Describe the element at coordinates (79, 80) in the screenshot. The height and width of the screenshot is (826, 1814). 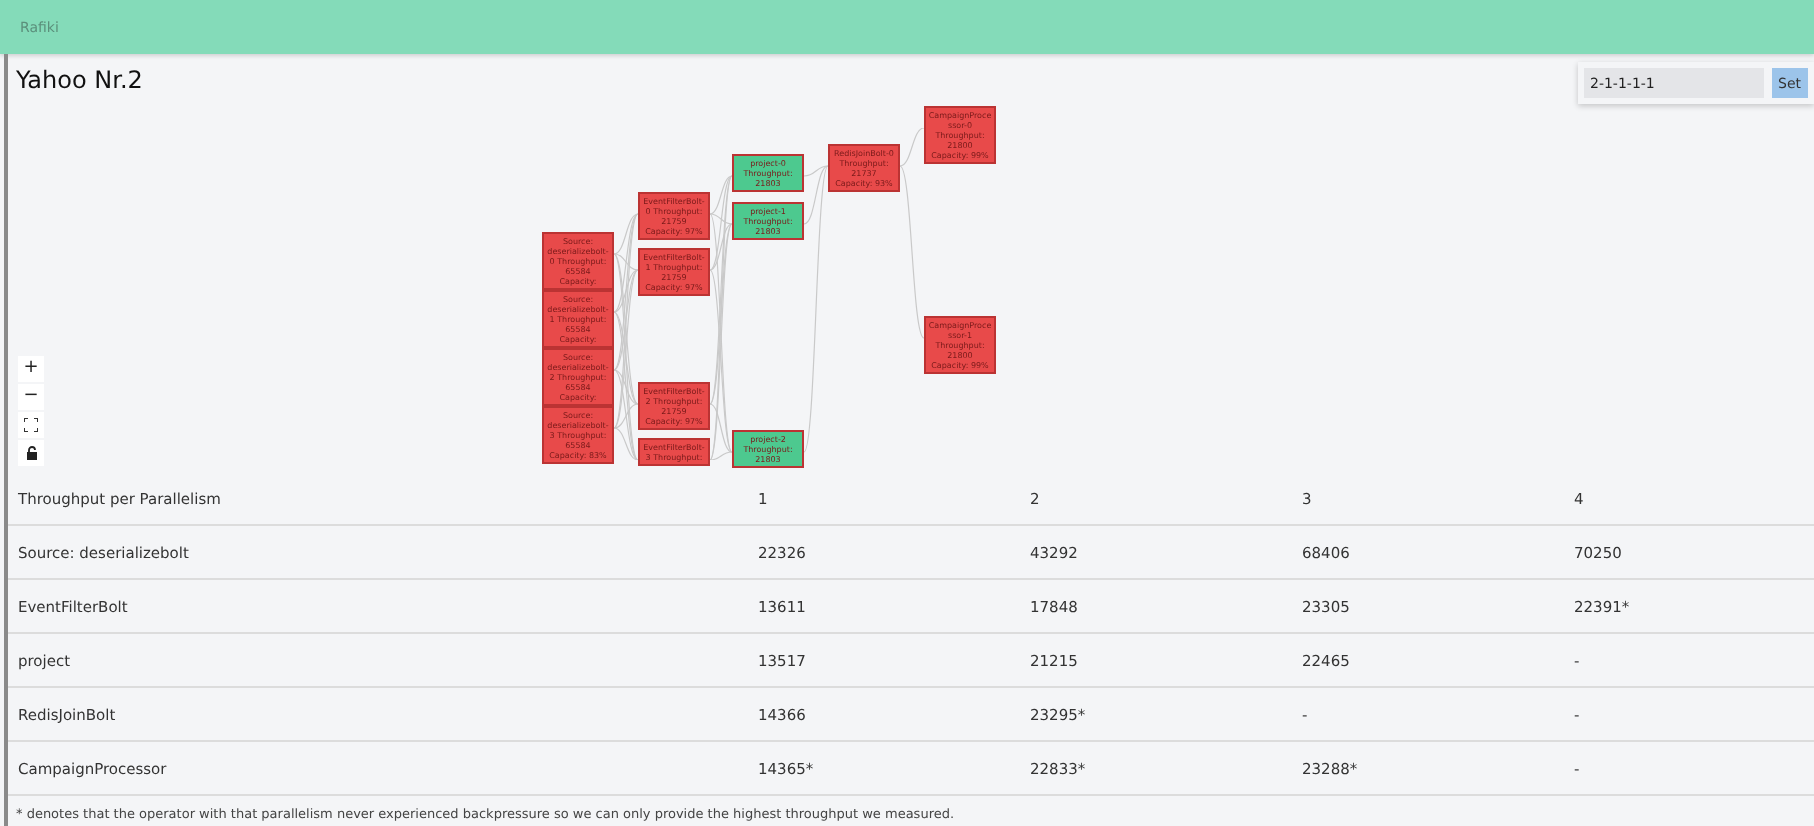
I see `page-title: Yahoo Nr.2` at that location.